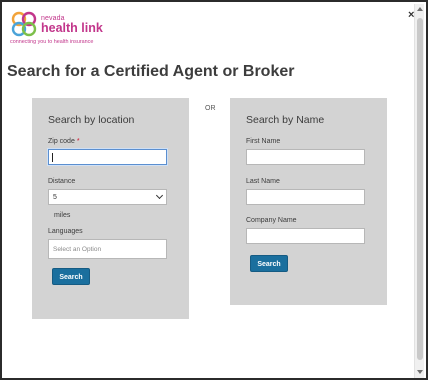 The image size is (428, 380). Describe the element at coordinates (65, 231) in the screenshot. I see `languages-label: Languages` at that location.